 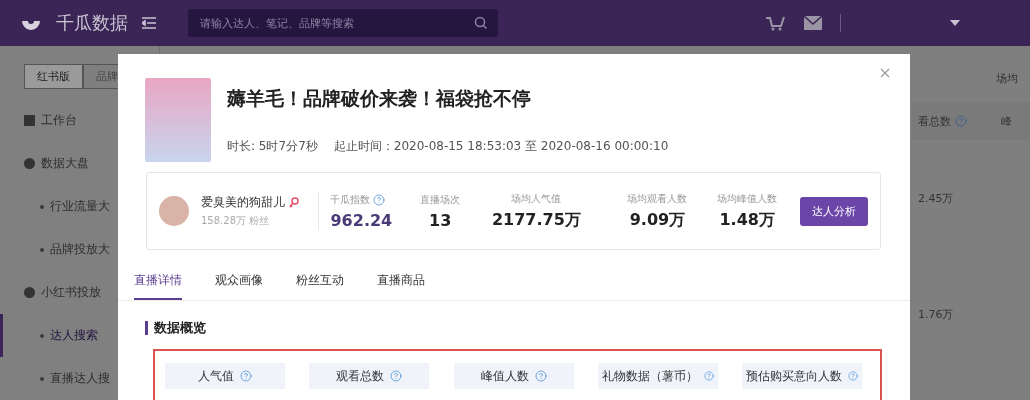 I want to click on period-text: 起止时间：2020-08-15 18:53:03 至 2020-08-16 00:00:10, so click(x=501, y=146).